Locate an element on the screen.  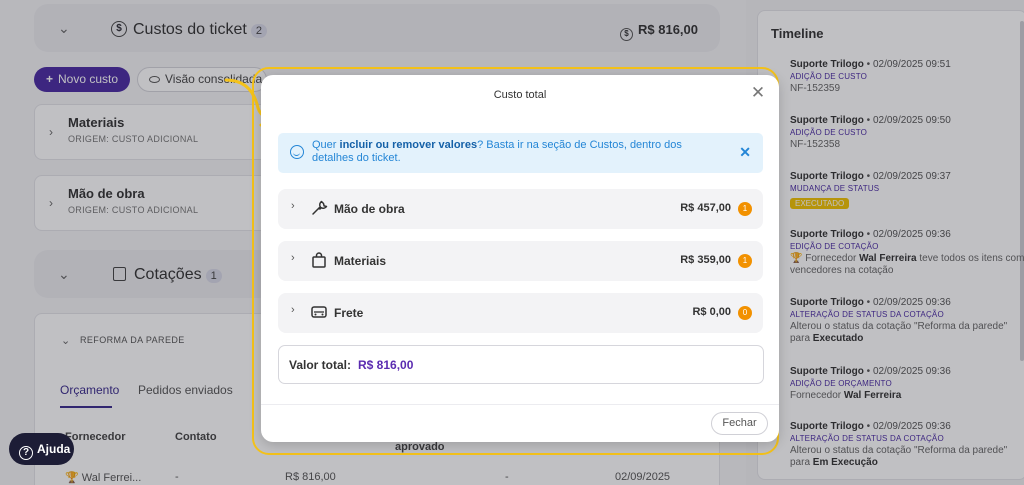
cost-row-materials: › Materiais R$ 359,00 1 is located at coordinates (520, 261).